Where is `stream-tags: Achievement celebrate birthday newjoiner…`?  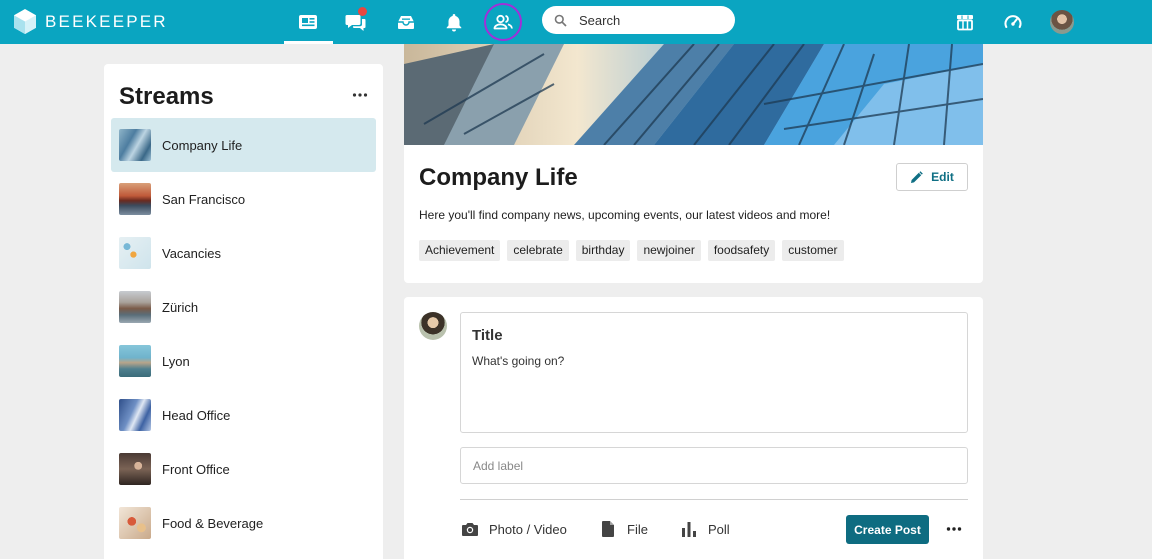 stream-tags: Achievement celebrate birthday newjoiner… is located at coordinates (631, 250).